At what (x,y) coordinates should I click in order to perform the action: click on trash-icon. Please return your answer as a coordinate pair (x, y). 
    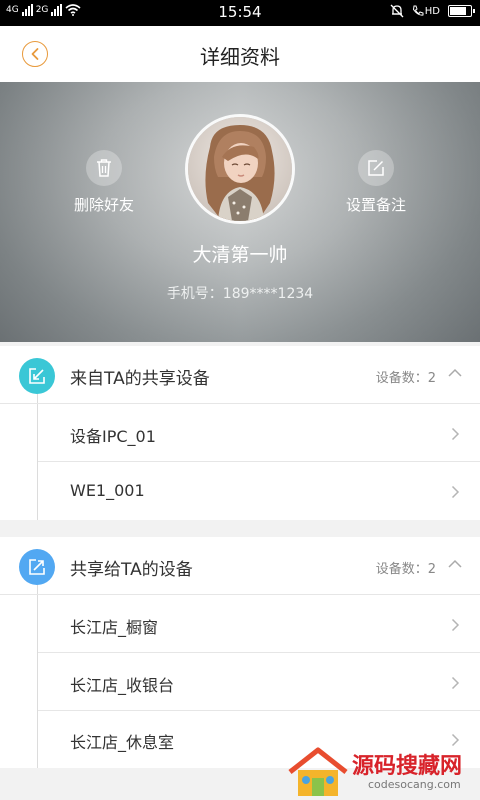
    Looking at the image, I should click on (104, 168).